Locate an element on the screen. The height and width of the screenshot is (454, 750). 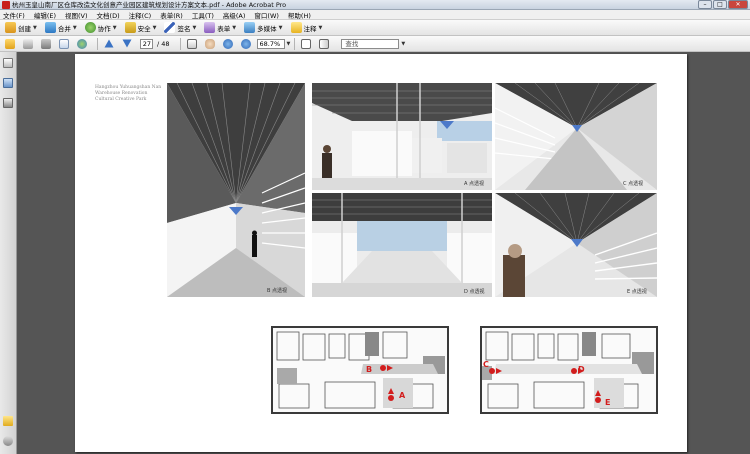
render-c-image is located at coordinates (576, 136).